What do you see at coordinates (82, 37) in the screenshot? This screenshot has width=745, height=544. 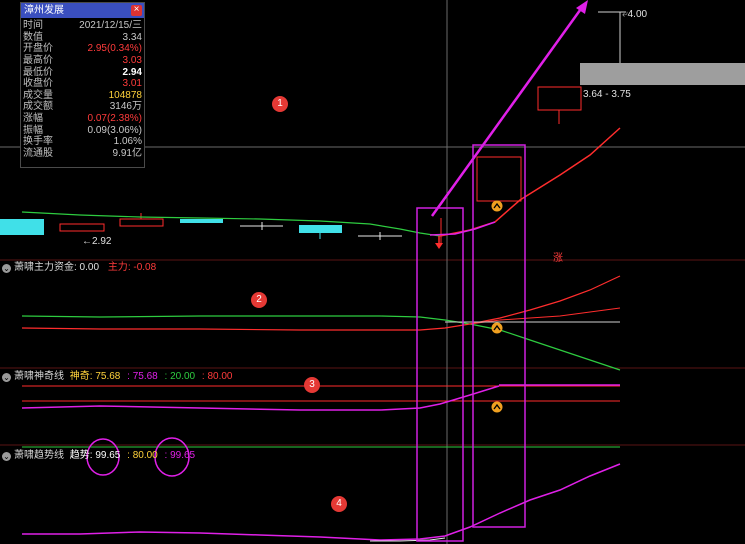 I see `info-row: 数值 3.34` at bounding box center [82, 37].